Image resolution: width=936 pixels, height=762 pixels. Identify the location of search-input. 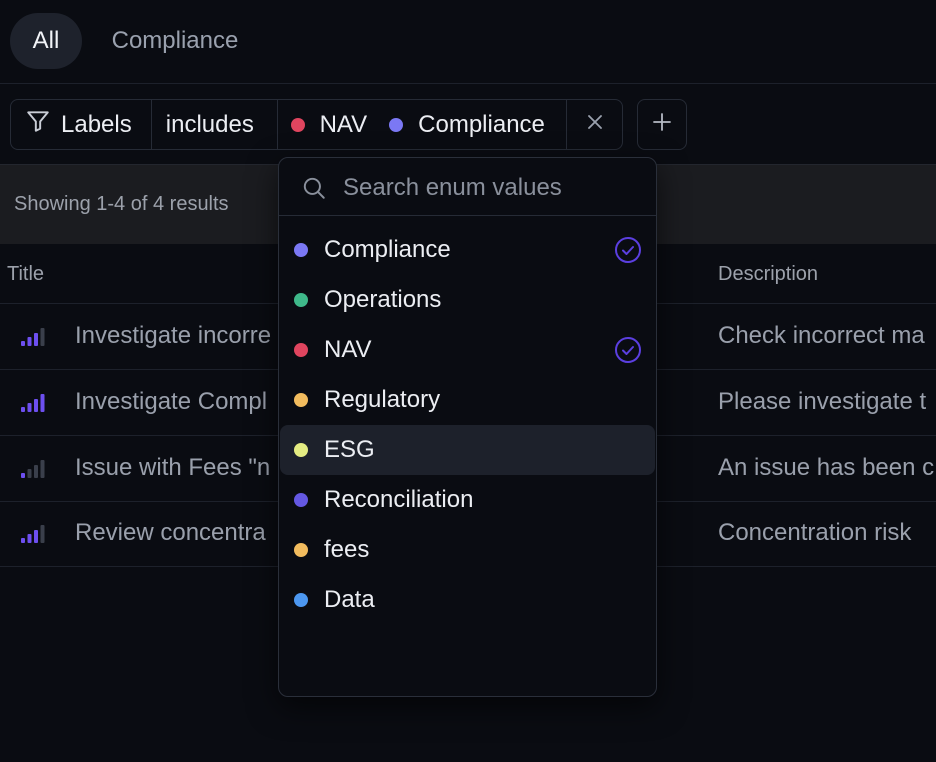
(493, 188).